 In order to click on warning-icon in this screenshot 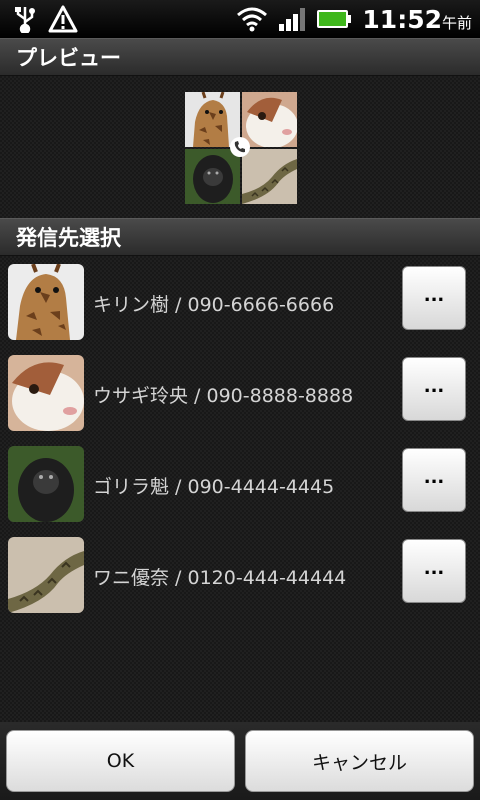, I will do `click(63, 19)`.